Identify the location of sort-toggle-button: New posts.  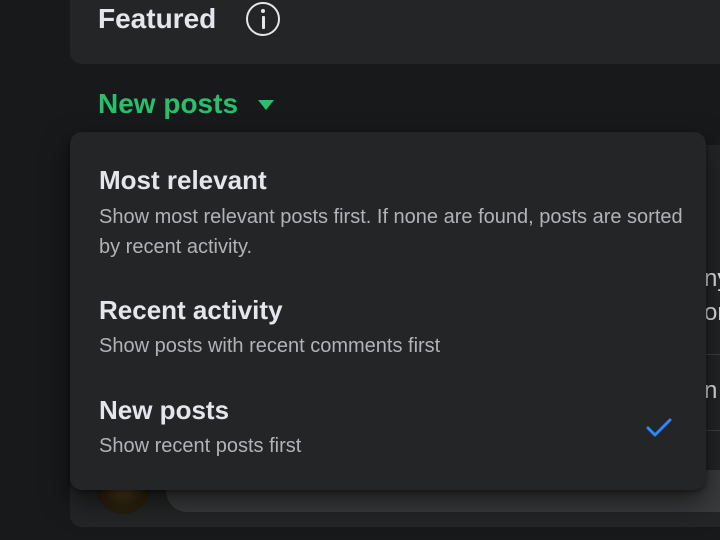
(186, 104).